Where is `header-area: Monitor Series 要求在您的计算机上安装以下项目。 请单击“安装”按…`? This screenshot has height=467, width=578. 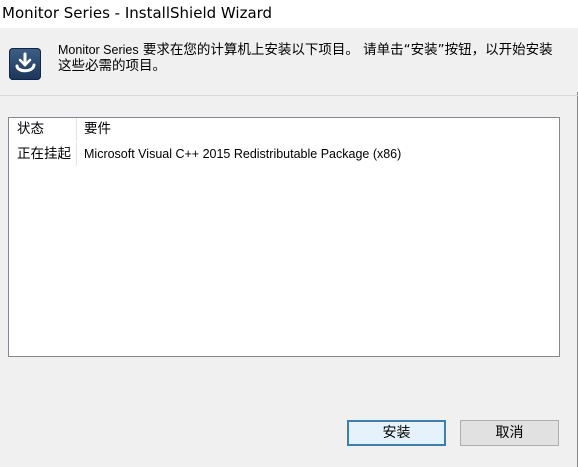 header-area: Monitor Series 要求在您的计算机上安装以下项目。 请单击“安装”按… is located at coordinates (289, 60).